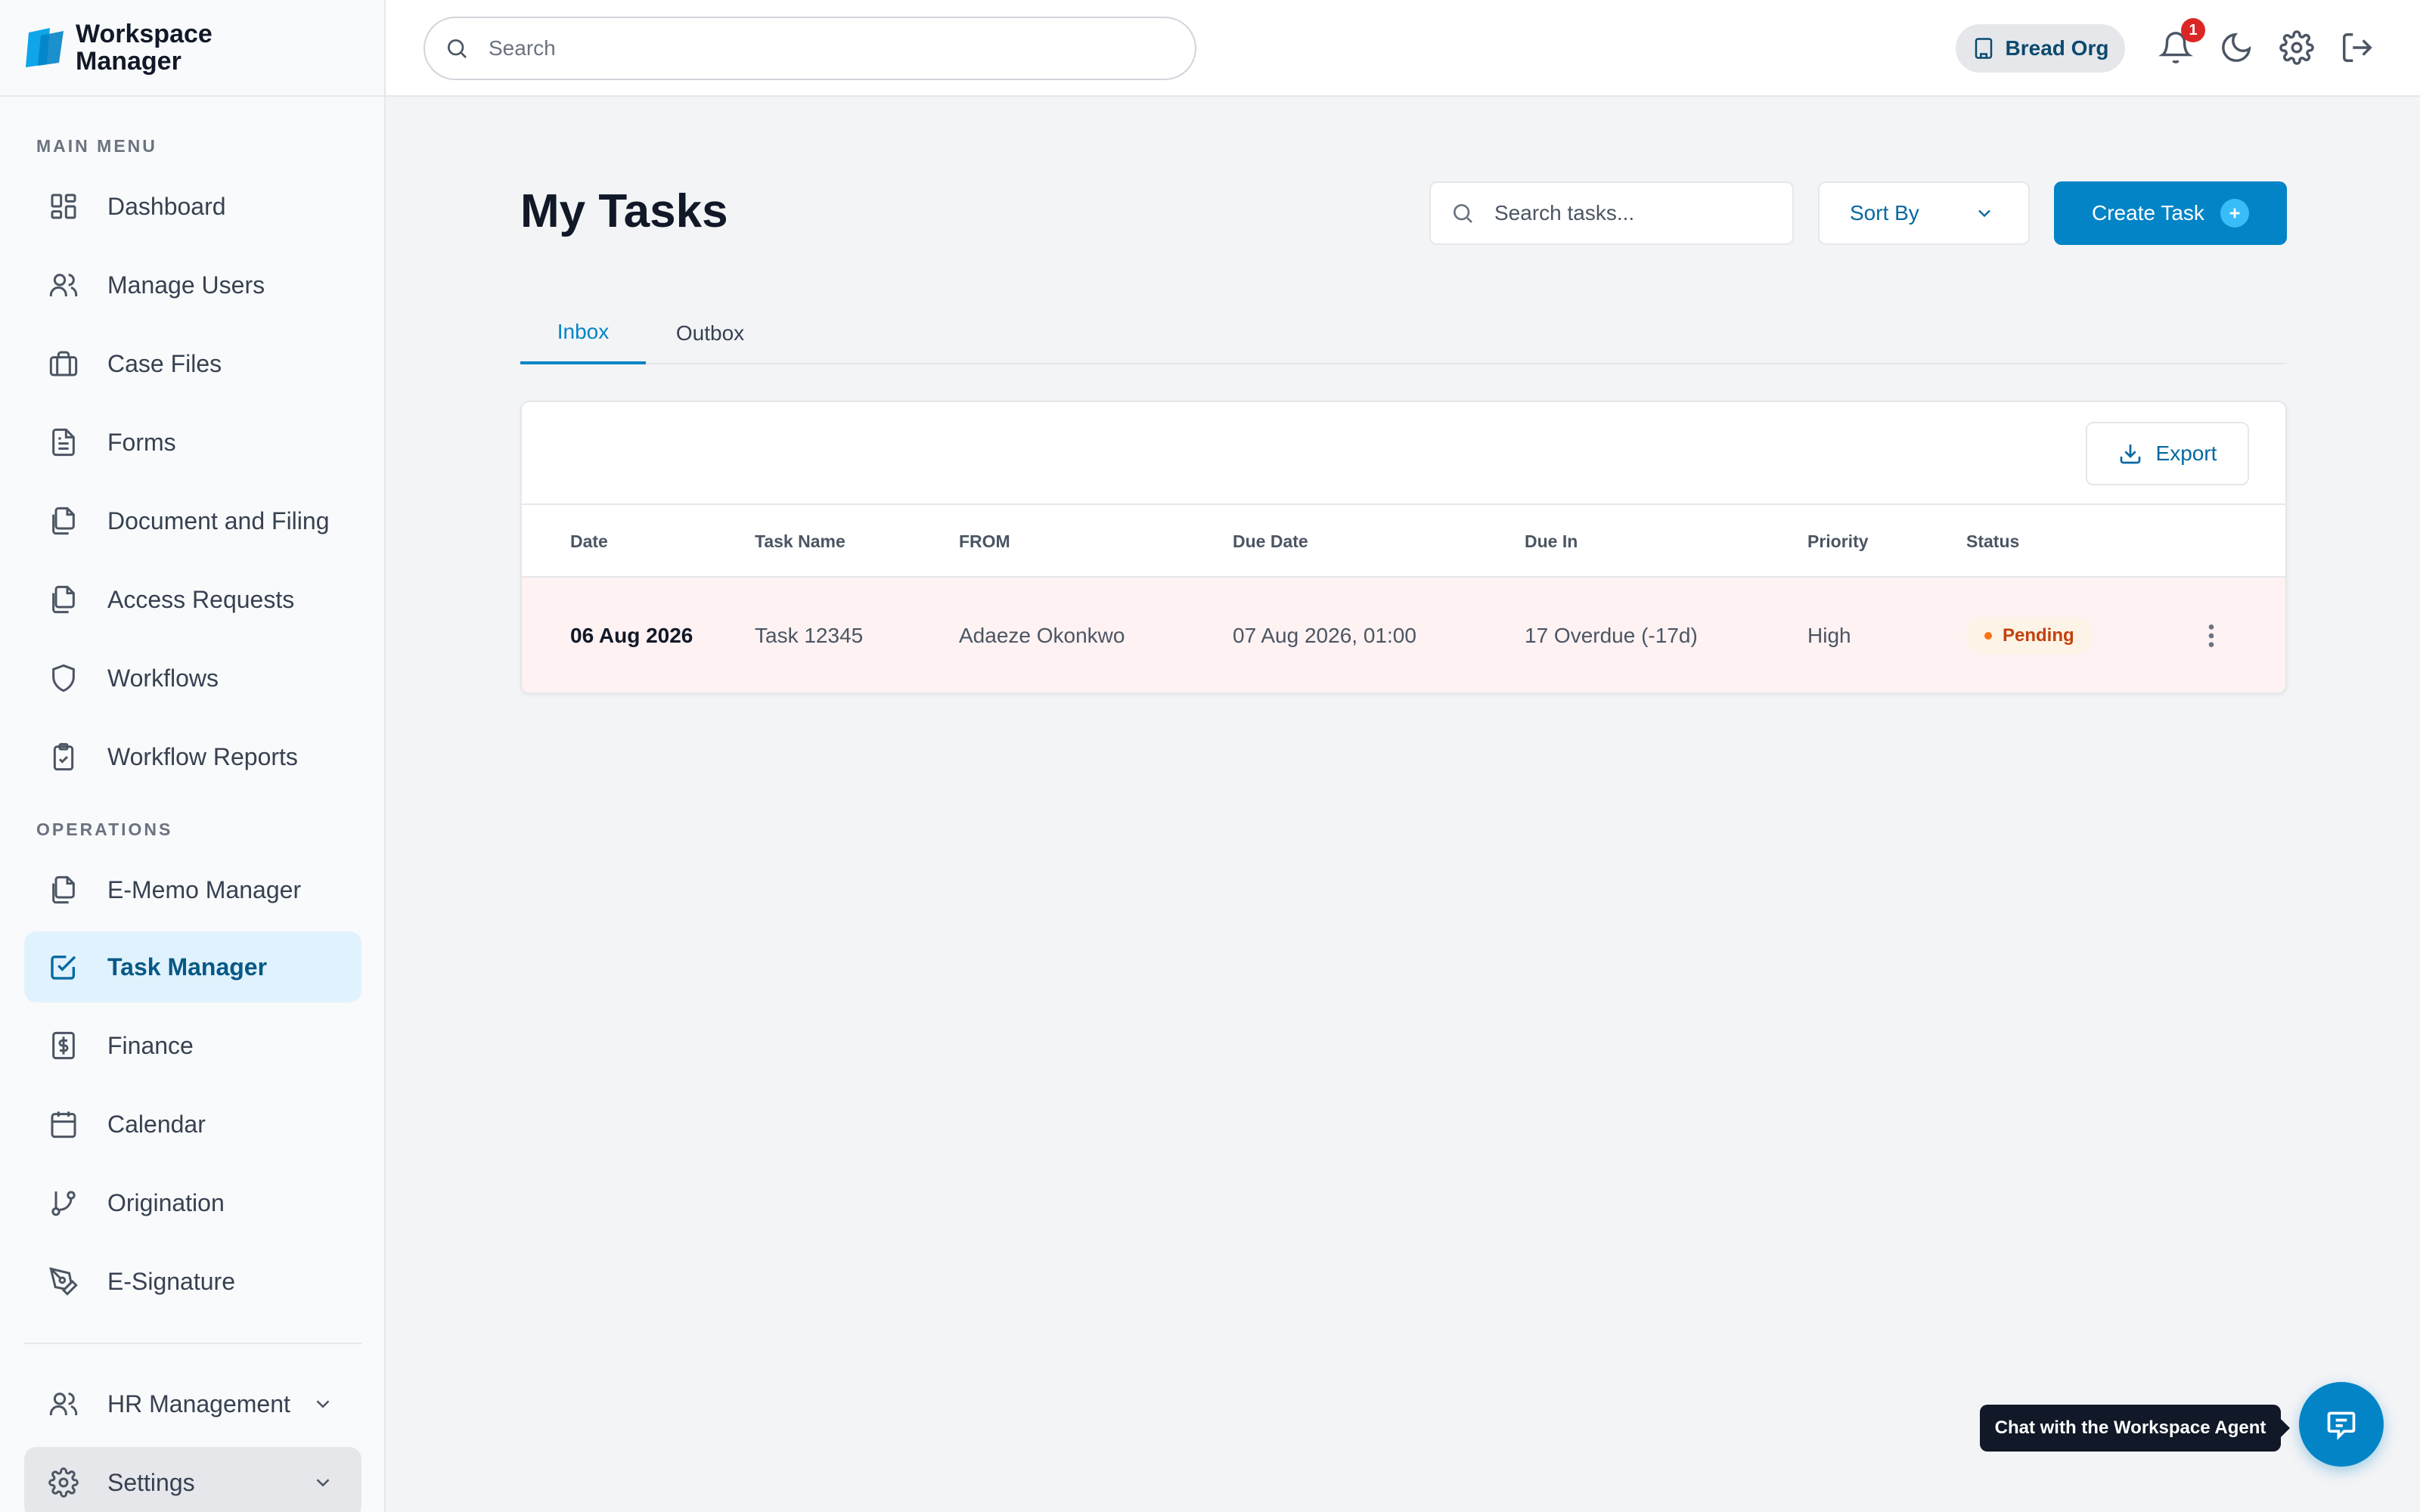 The height and width of the screenshot is (1512, 2420). I want to click on create-task-label: Create Task, so click(2148, 213).